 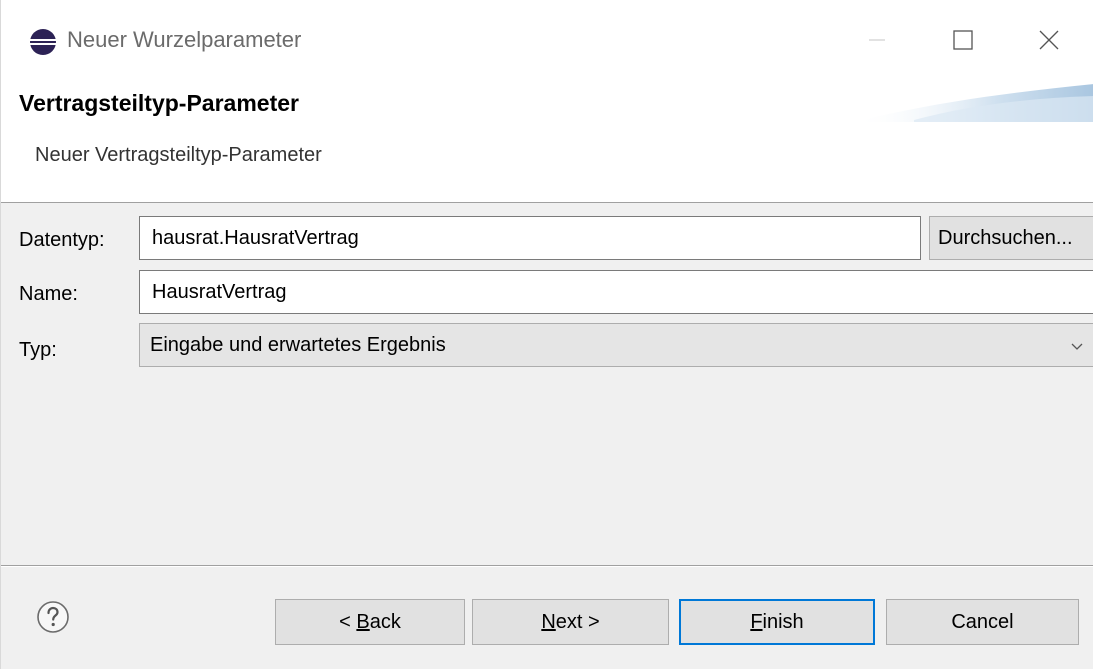 I want to click on back-button: < Back, so click(x=370, y=622).